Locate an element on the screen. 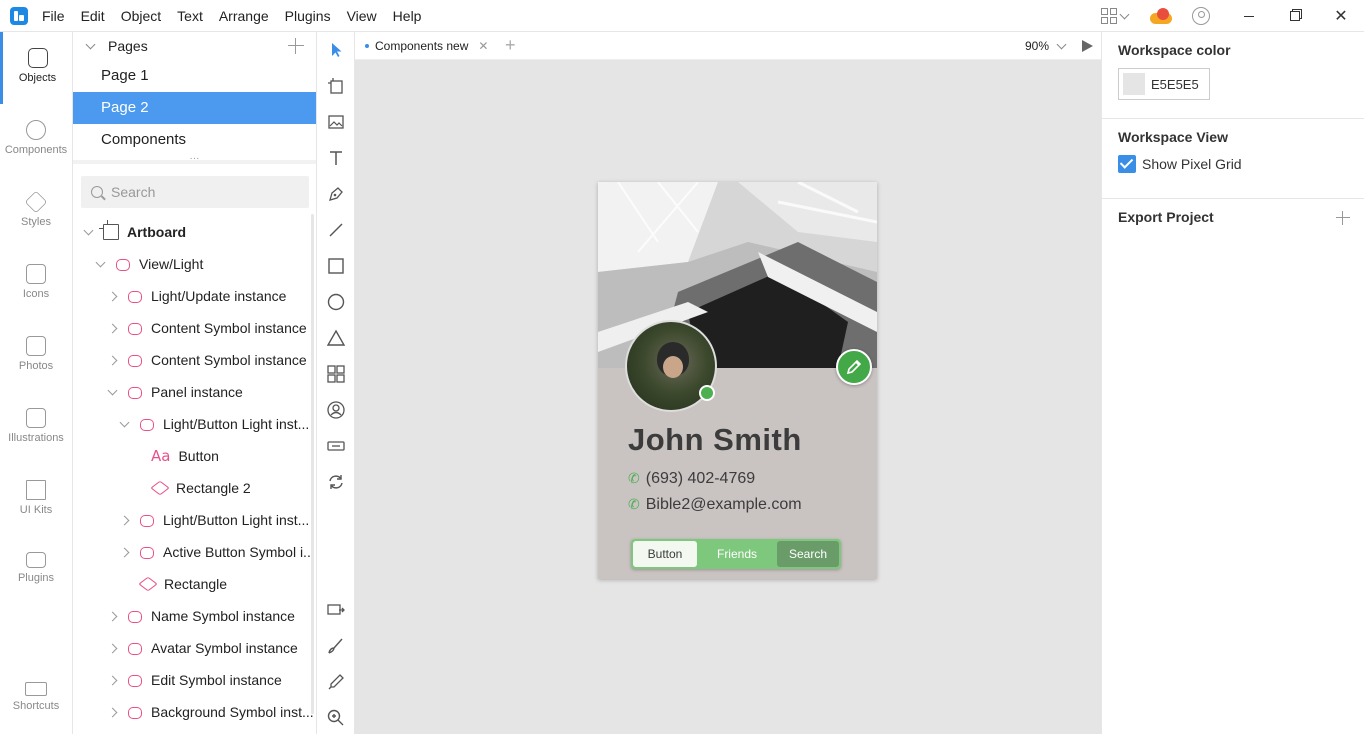  rail-objects: Objects is located at coordinates (36, 68).